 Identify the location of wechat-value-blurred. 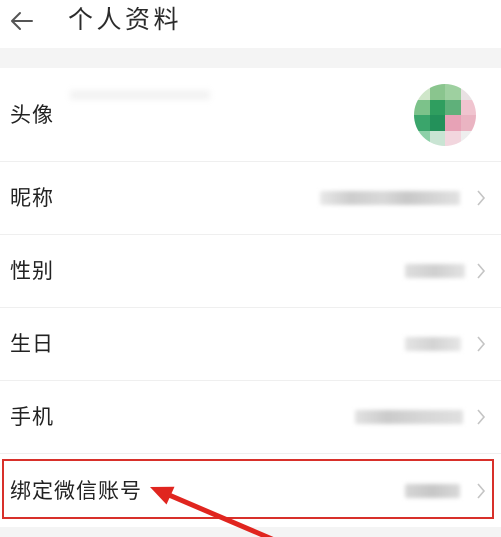
(432, 490).